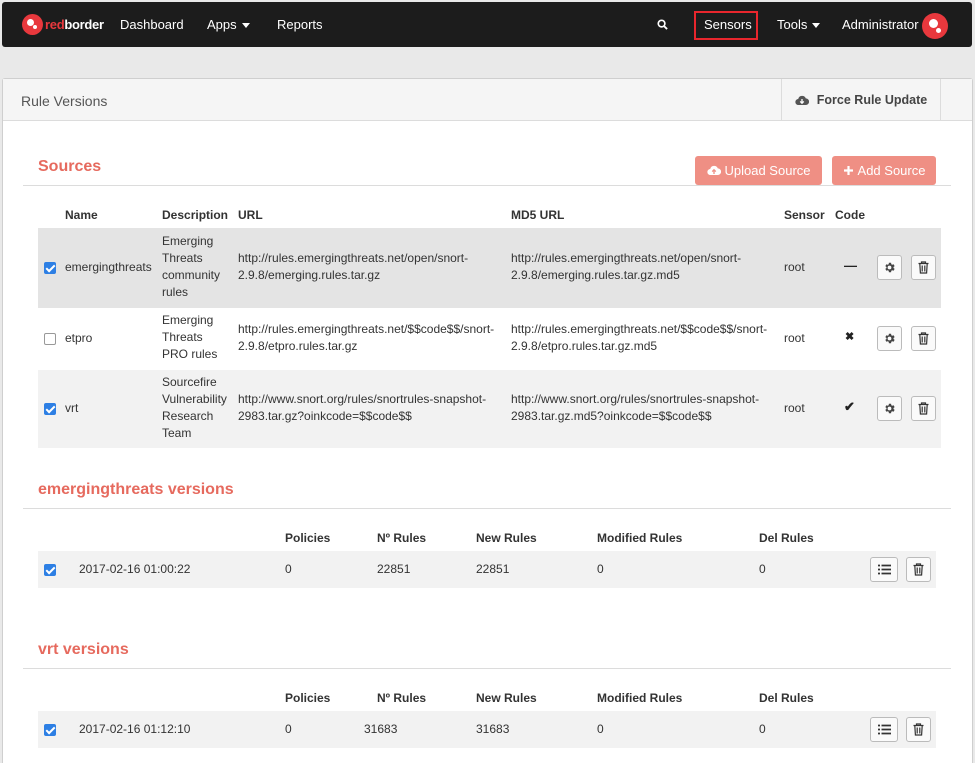 This screenshot has height=763, width=975. I want to click on col-num-rules: Nº Rules, so click(402, 698).